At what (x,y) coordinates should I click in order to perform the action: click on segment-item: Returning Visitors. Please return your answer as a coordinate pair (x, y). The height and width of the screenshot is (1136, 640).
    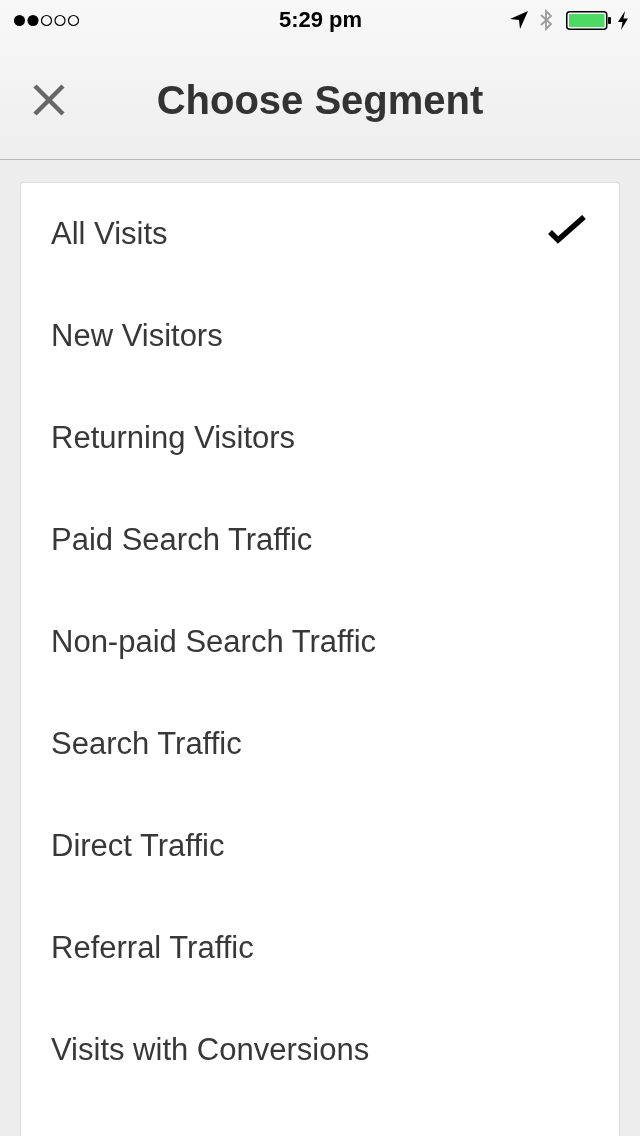
    Looking at the image, I should click on (320, 438).